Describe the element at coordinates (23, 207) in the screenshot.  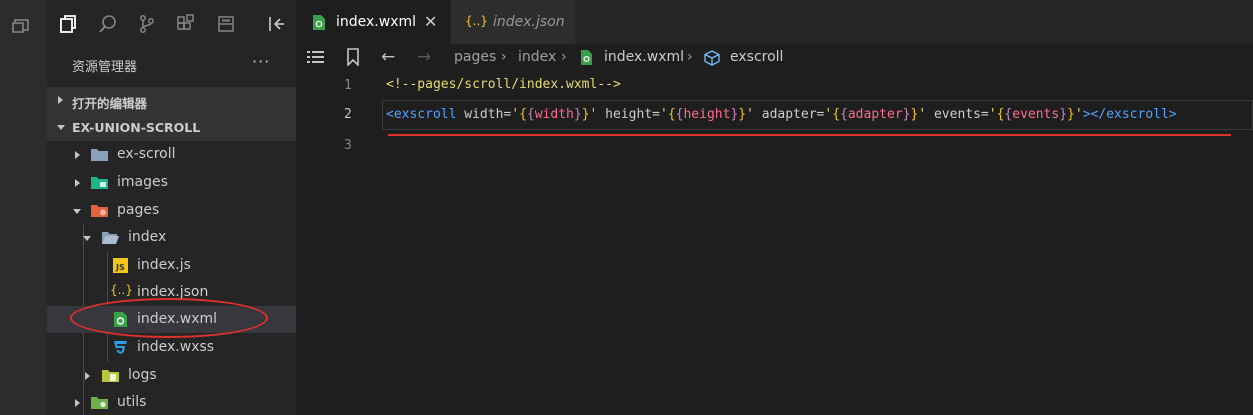
I see `activity-bar` at that location.